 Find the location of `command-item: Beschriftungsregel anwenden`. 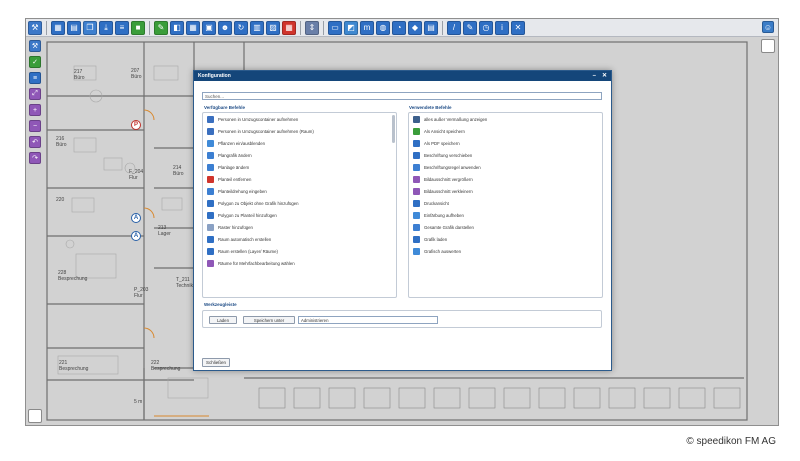

command-item: Beschriftungsregel anwenden is located at coordinates (505, 167).